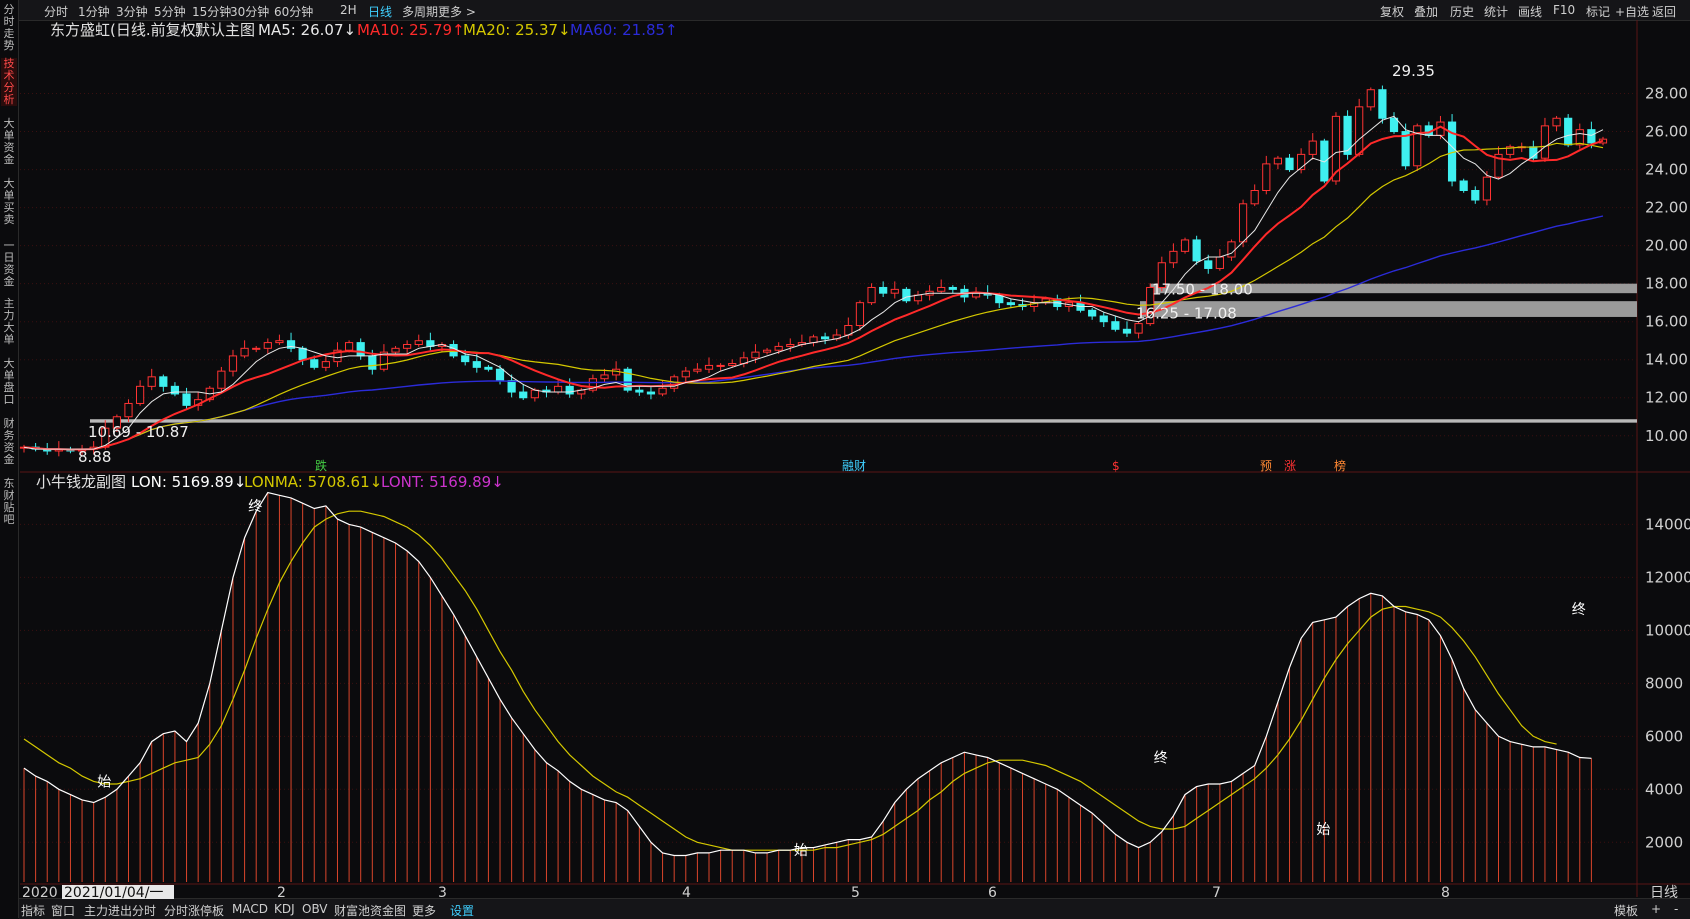  What do you see at coordinates (517, 30) in the screenshot?
I see `main-legend-4: MA20: 25.37↓` at bounding box center [517, 30].